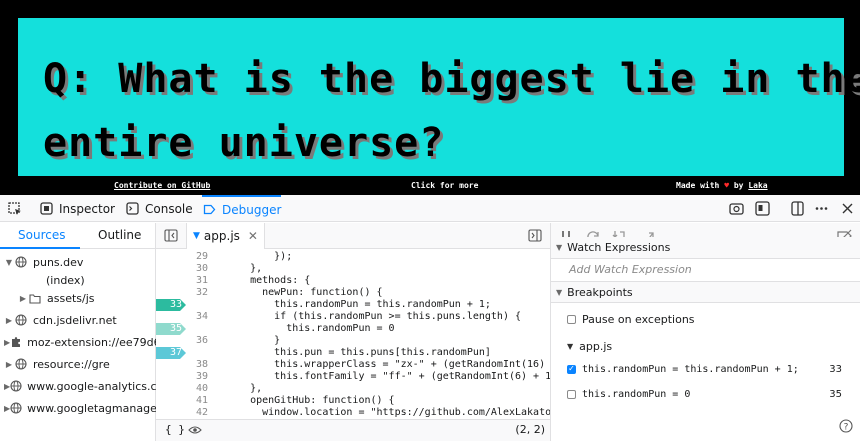 Image resolution: width=860 pixels, height=441 pixels. I want to click on toggle-debugger-pane-icon, so click(535, 237).